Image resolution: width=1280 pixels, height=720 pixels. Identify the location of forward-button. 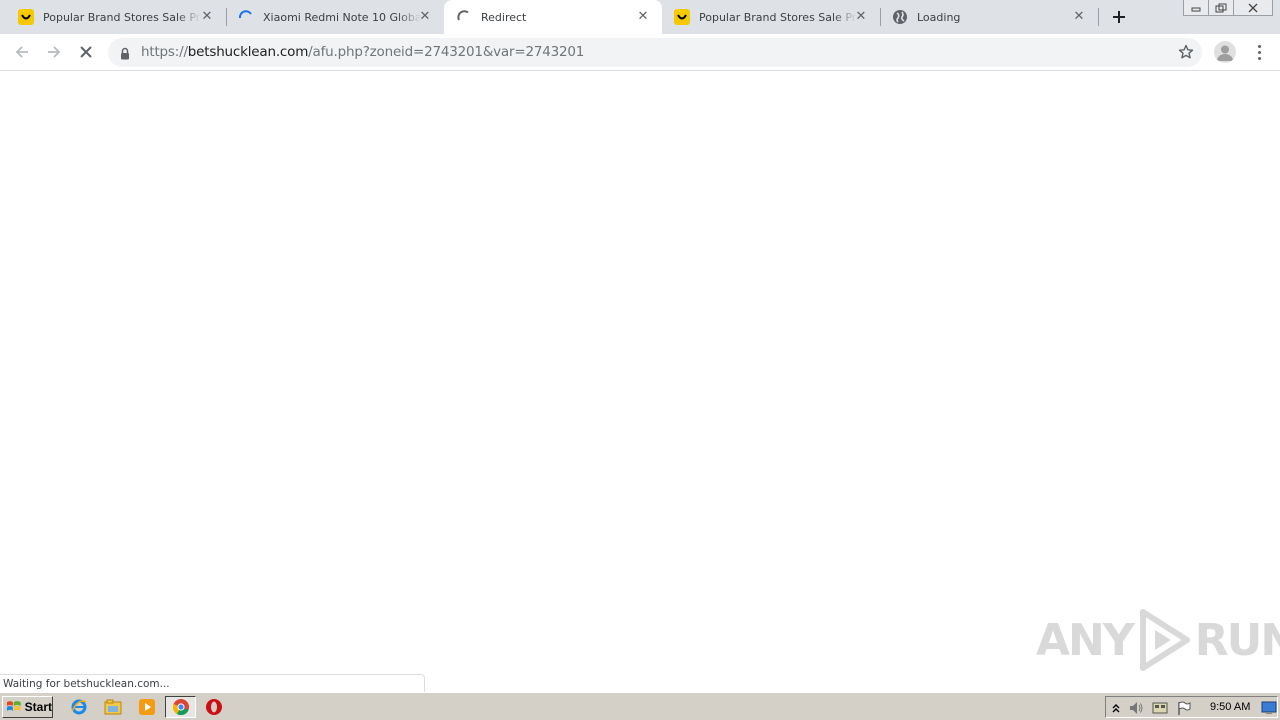
(54, 52).